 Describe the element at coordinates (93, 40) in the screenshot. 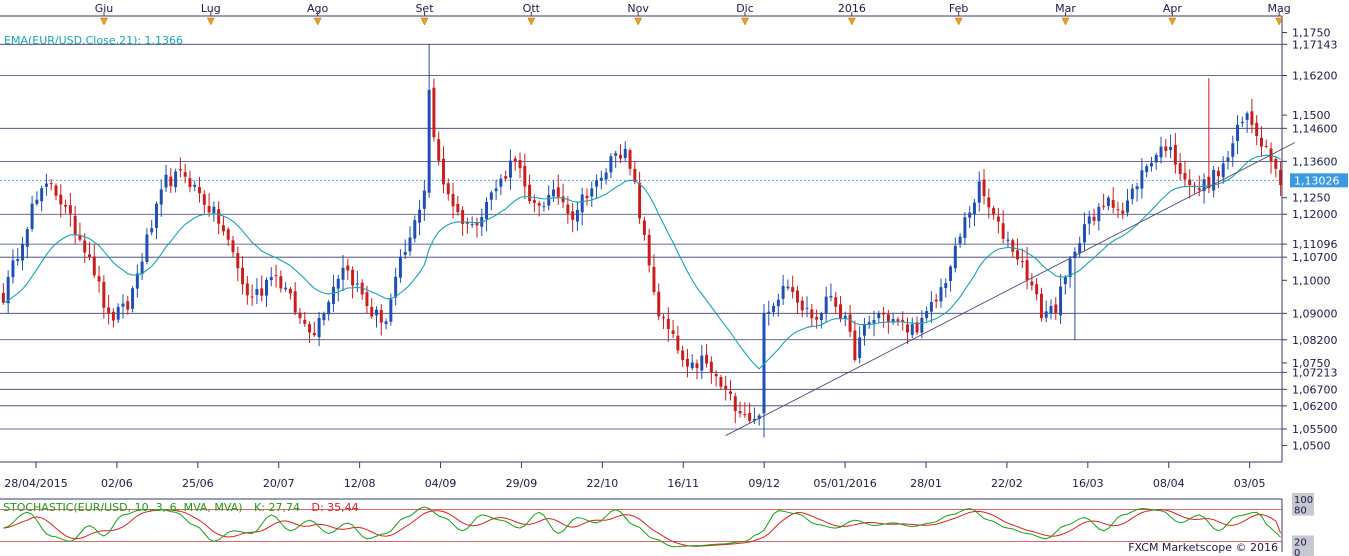

I see `ema-indicator-label: EMA(EUR/USD.Close,21): 1,1366` at that location.